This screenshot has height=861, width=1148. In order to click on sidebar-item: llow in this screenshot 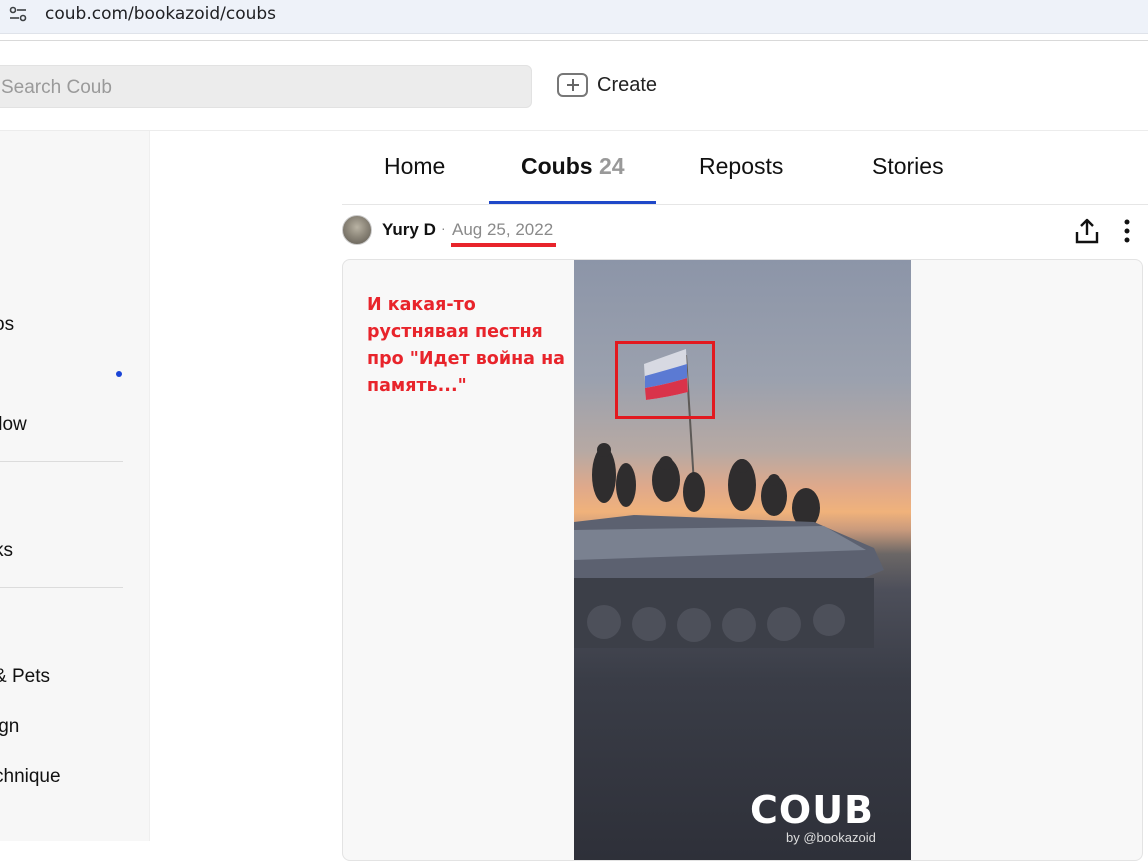, I will do `click(13, 425)`.